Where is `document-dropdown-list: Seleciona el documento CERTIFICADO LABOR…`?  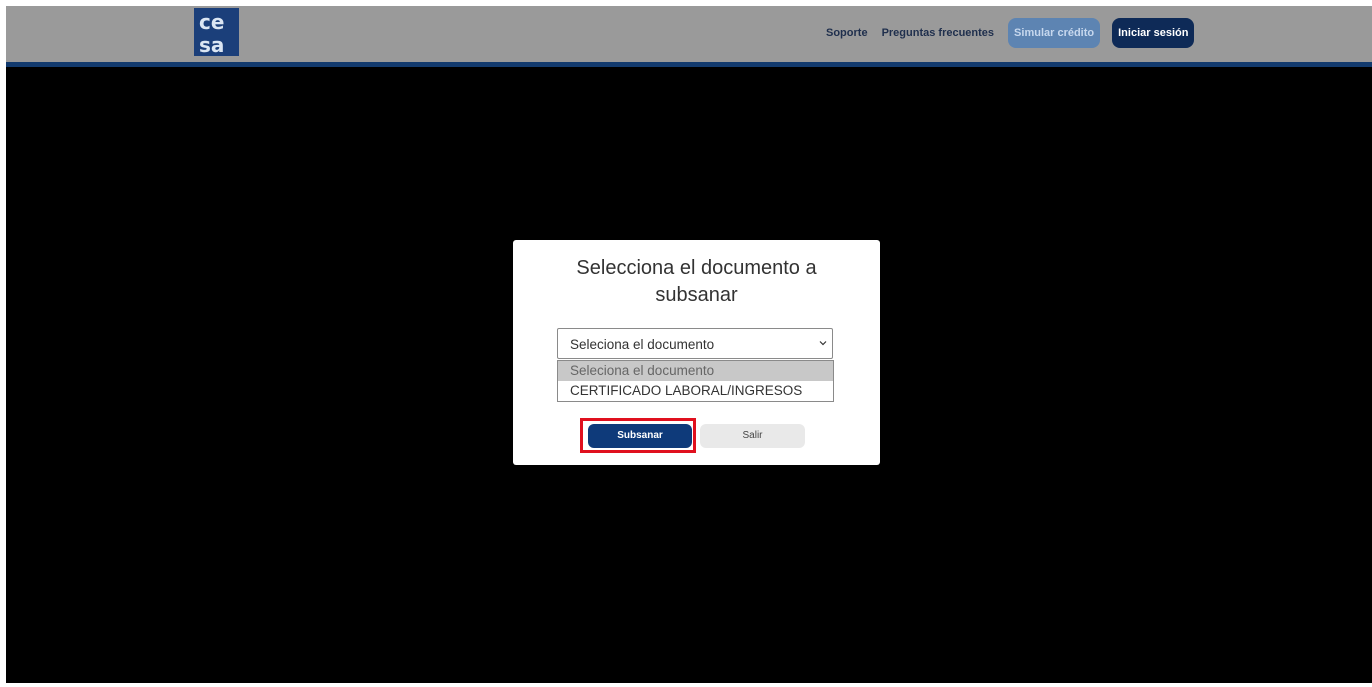 document-dropdown-list: Seleciona el documento CERTIFICADO LABOR… is located at coordinates (695, 381).